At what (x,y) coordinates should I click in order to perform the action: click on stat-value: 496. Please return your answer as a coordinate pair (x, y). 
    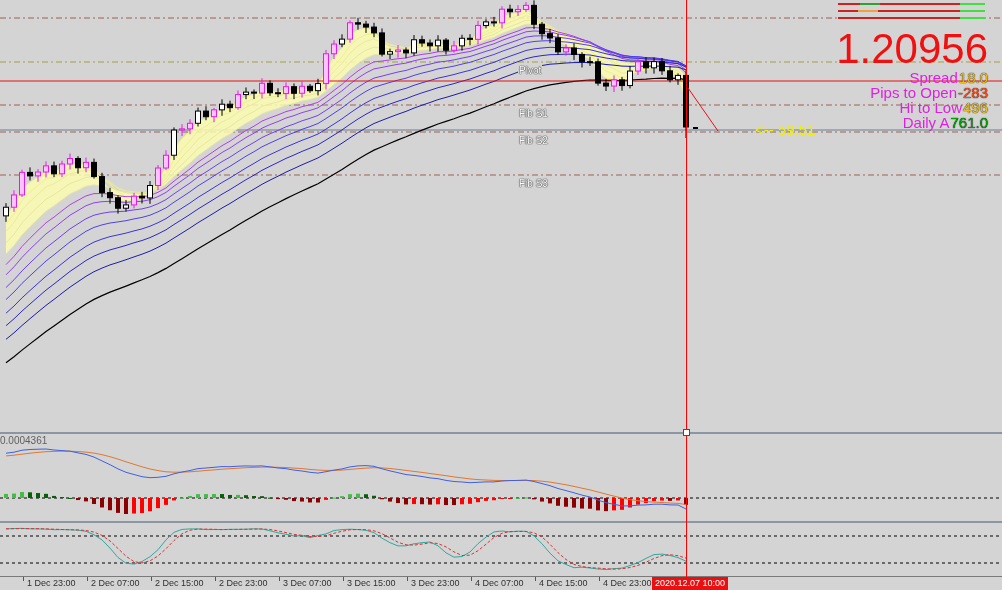
    Looking at the image, I should click on (975, 107).